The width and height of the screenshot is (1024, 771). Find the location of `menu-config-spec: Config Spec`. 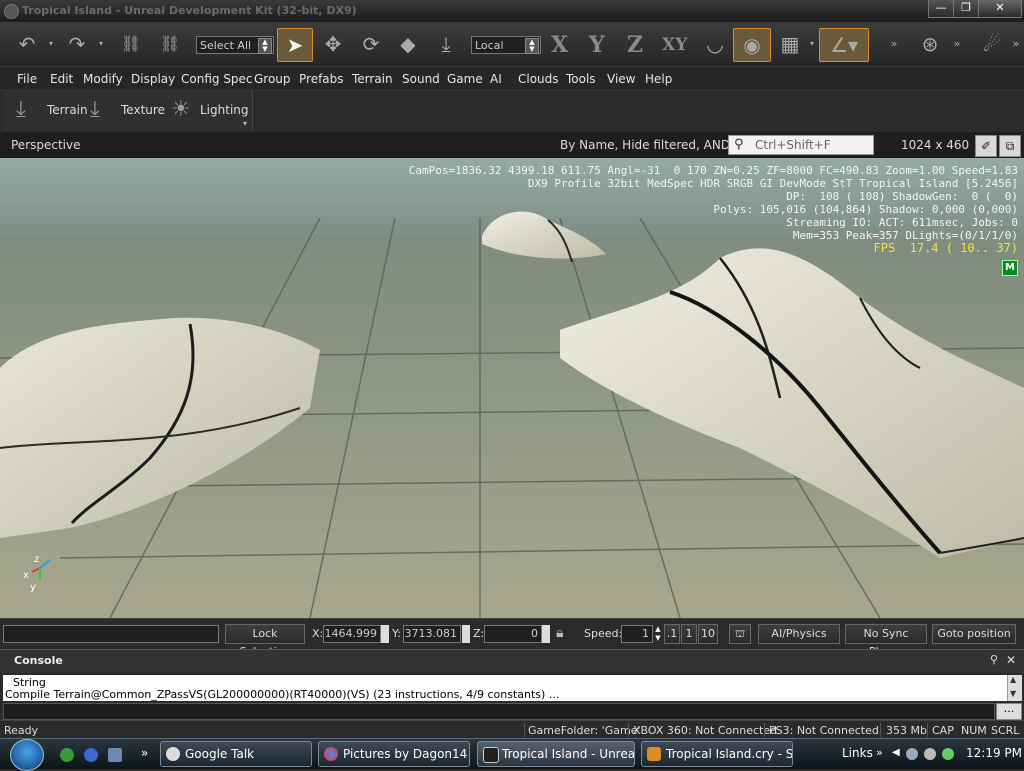

menu-config-spec: Config Spec is located at coordinates (217, 79).